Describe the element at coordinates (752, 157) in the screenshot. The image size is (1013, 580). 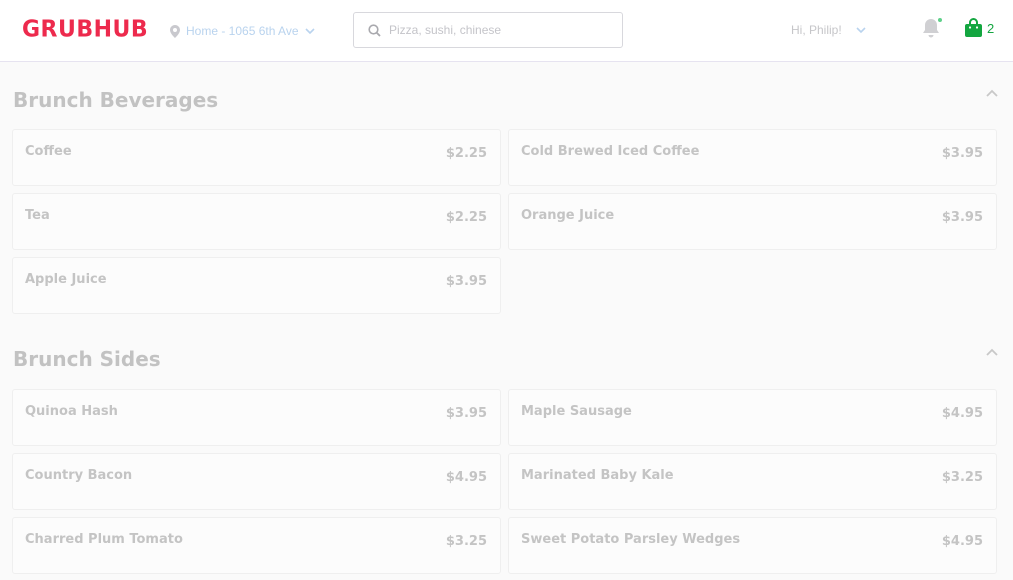
I see `menu-item: Cold Brewed Iced Coffee $3.95` at that location.